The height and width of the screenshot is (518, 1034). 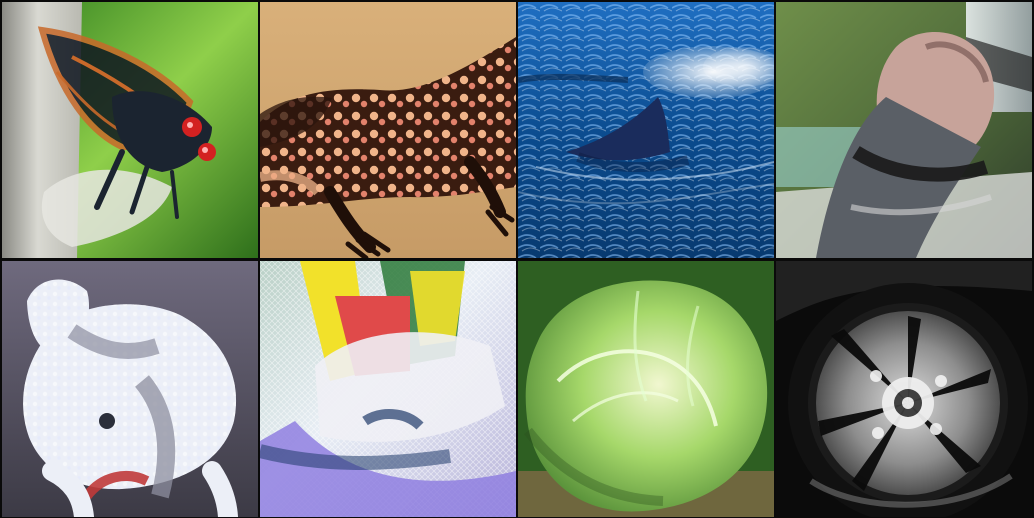 I want to click on abstract-object-image, so click(x=388, y=389).